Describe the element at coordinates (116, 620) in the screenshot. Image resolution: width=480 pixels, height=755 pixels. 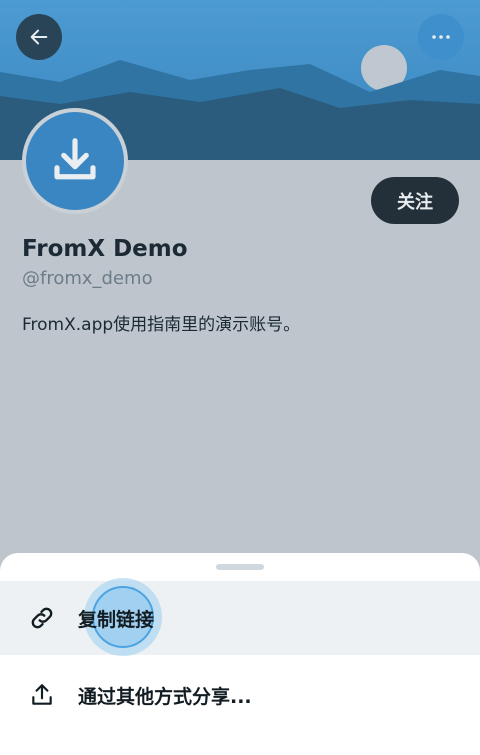
I see `copy-link-label: 复制链接` at that location.